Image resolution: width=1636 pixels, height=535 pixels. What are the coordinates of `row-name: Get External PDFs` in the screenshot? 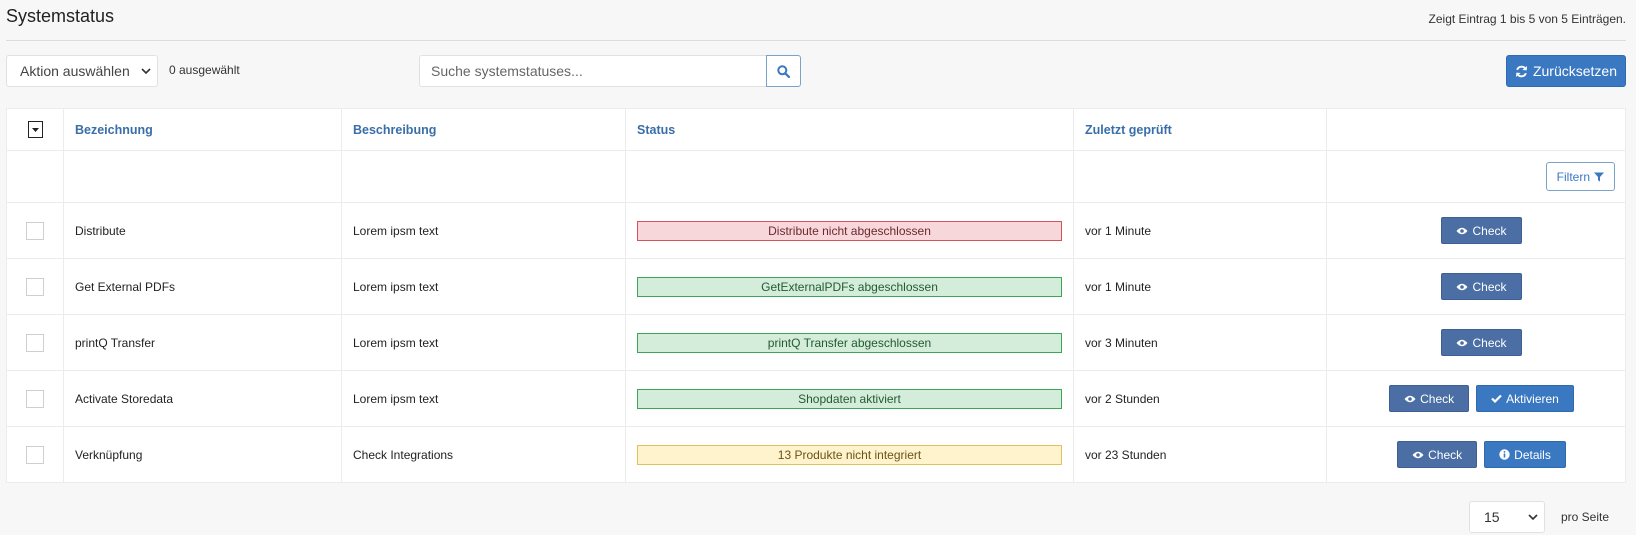 It's located at (202, 286).